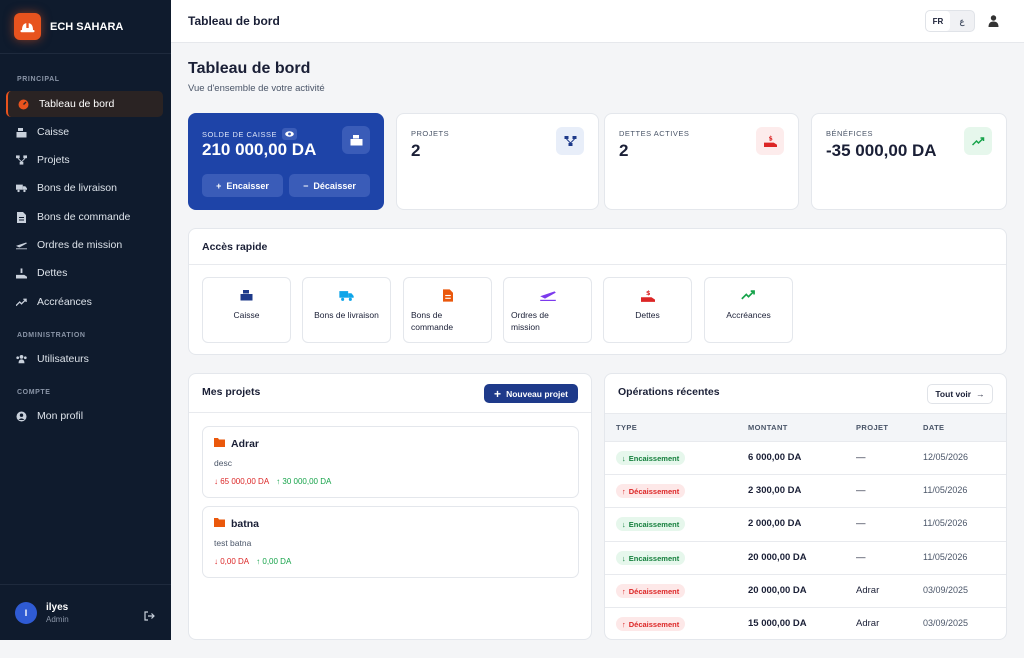 This screenshot has width=1024, height=658. What do you see at coordinates (84, 245) in the screenshot?
I see `sidebar-item-missions: Ordres de mission` at bounding box center [84, 245].